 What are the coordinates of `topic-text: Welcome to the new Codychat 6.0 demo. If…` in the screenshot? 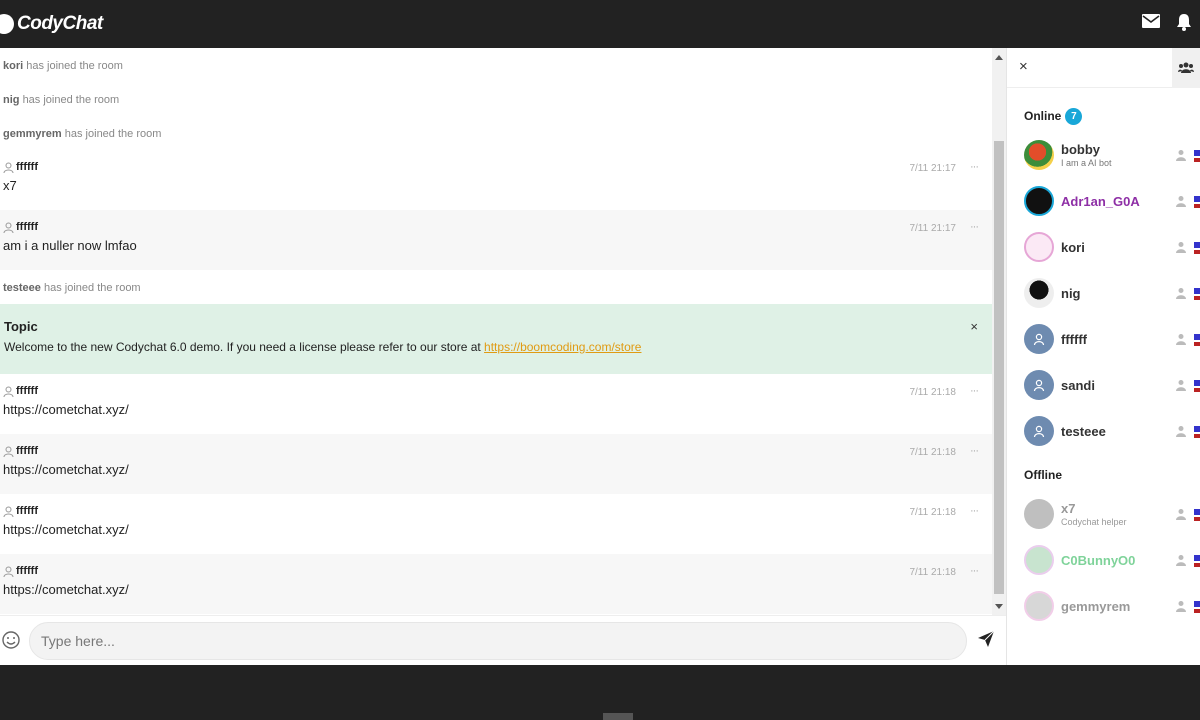 It's located at (323, 347).